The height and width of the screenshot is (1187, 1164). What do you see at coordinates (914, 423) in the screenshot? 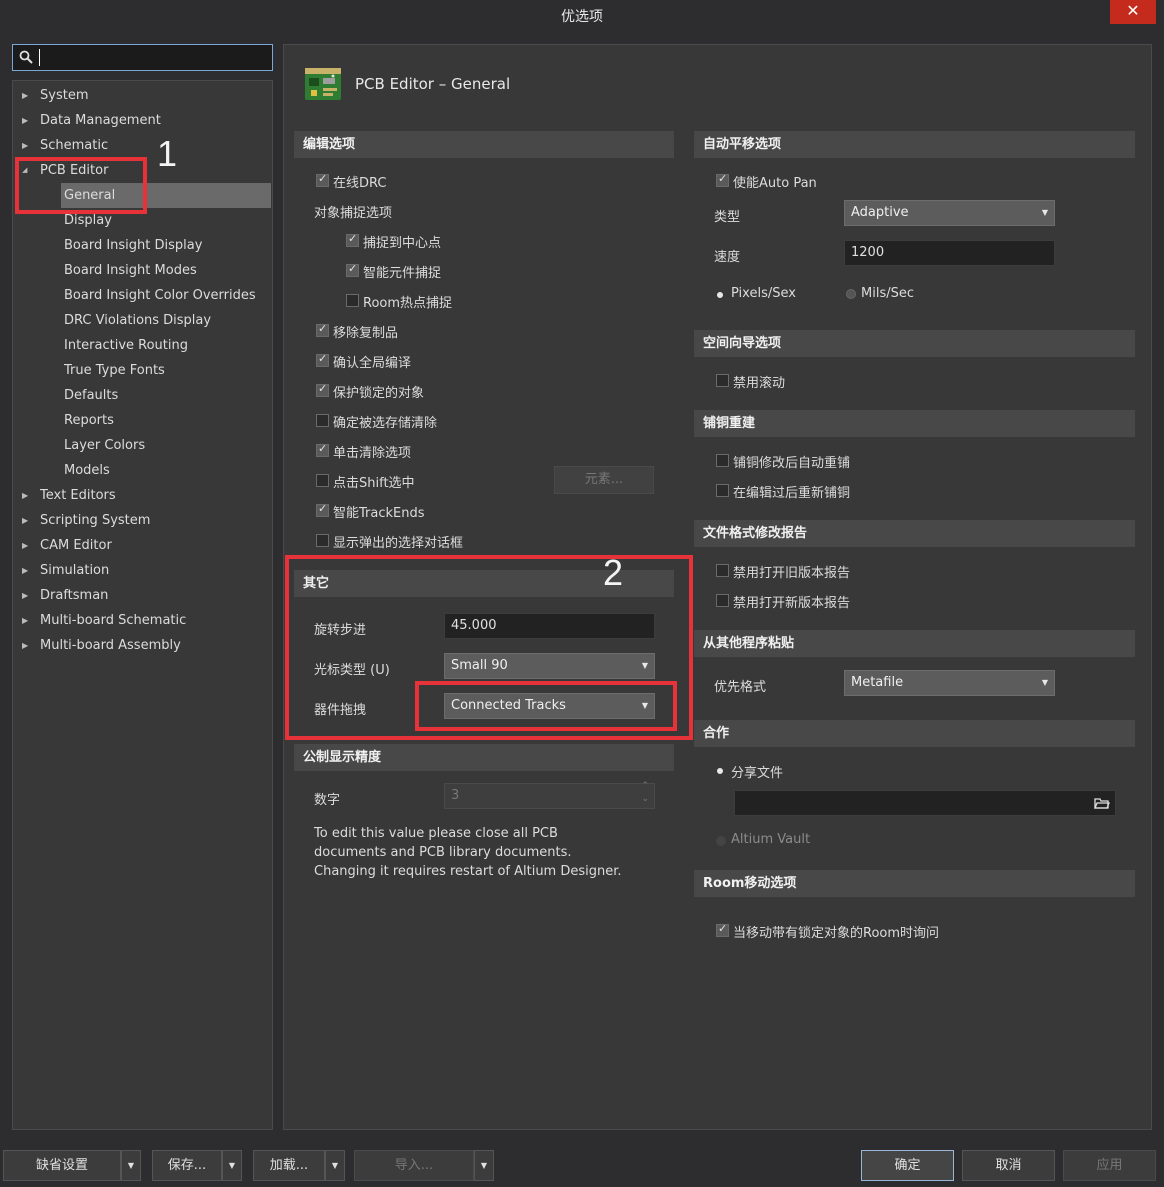
I see `section-header-polygon: 铺铜重建` at bounding box center [914, 423].